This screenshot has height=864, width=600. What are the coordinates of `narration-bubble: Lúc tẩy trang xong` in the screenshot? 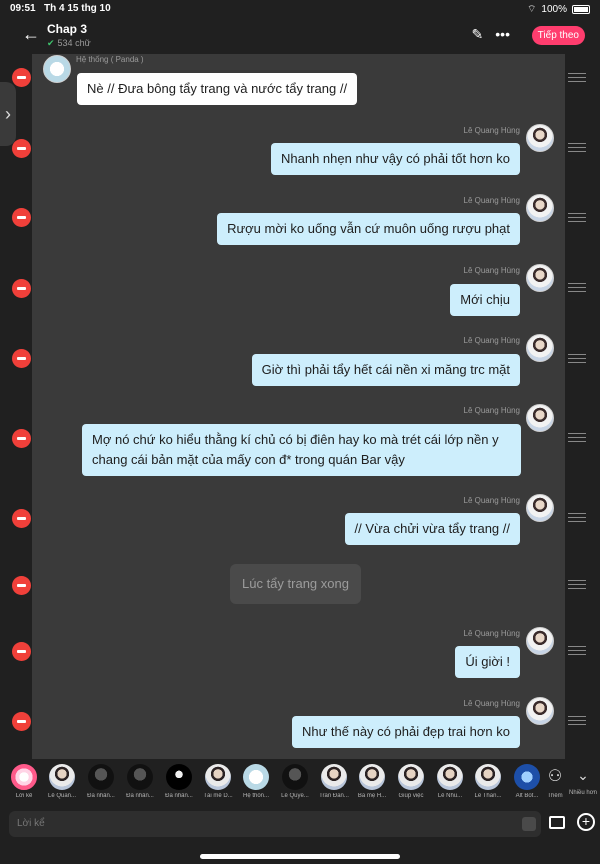 It's located at (295, 584).